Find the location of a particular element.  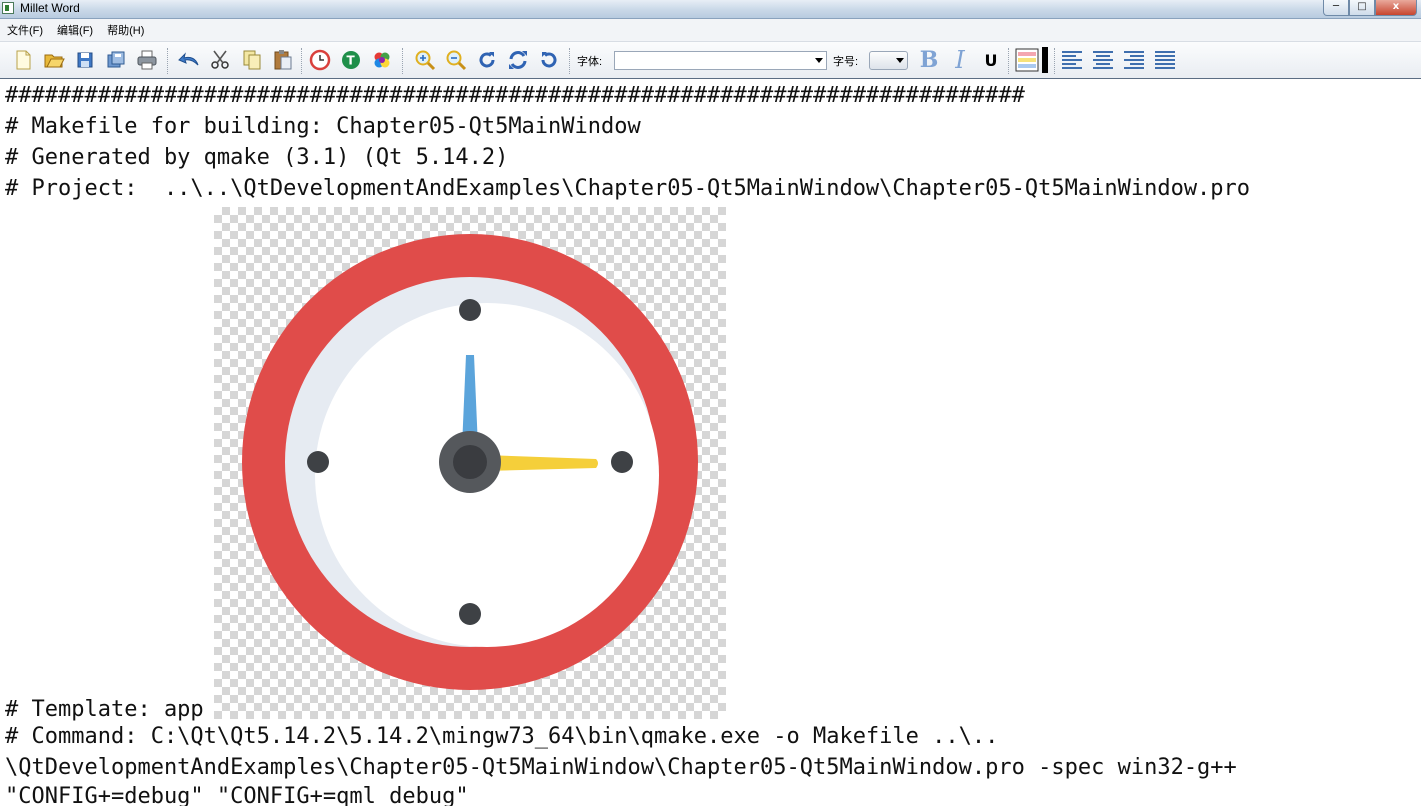

save-icon is located at coordinates (85, 60).